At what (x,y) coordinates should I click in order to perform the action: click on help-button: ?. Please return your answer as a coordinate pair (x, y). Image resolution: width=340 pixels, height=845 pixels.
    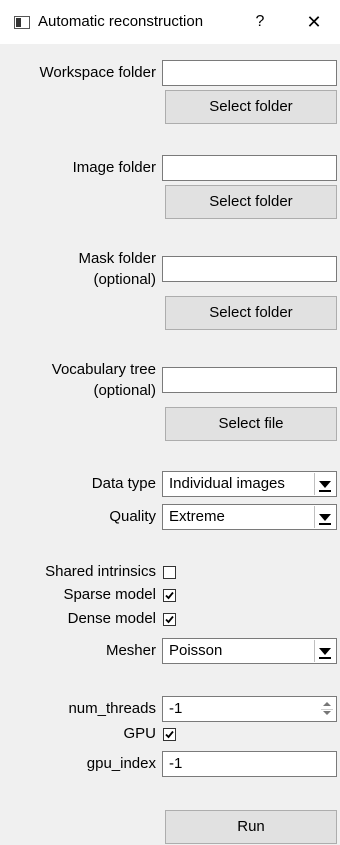
    Looking at the image, I should click on (260, 22).